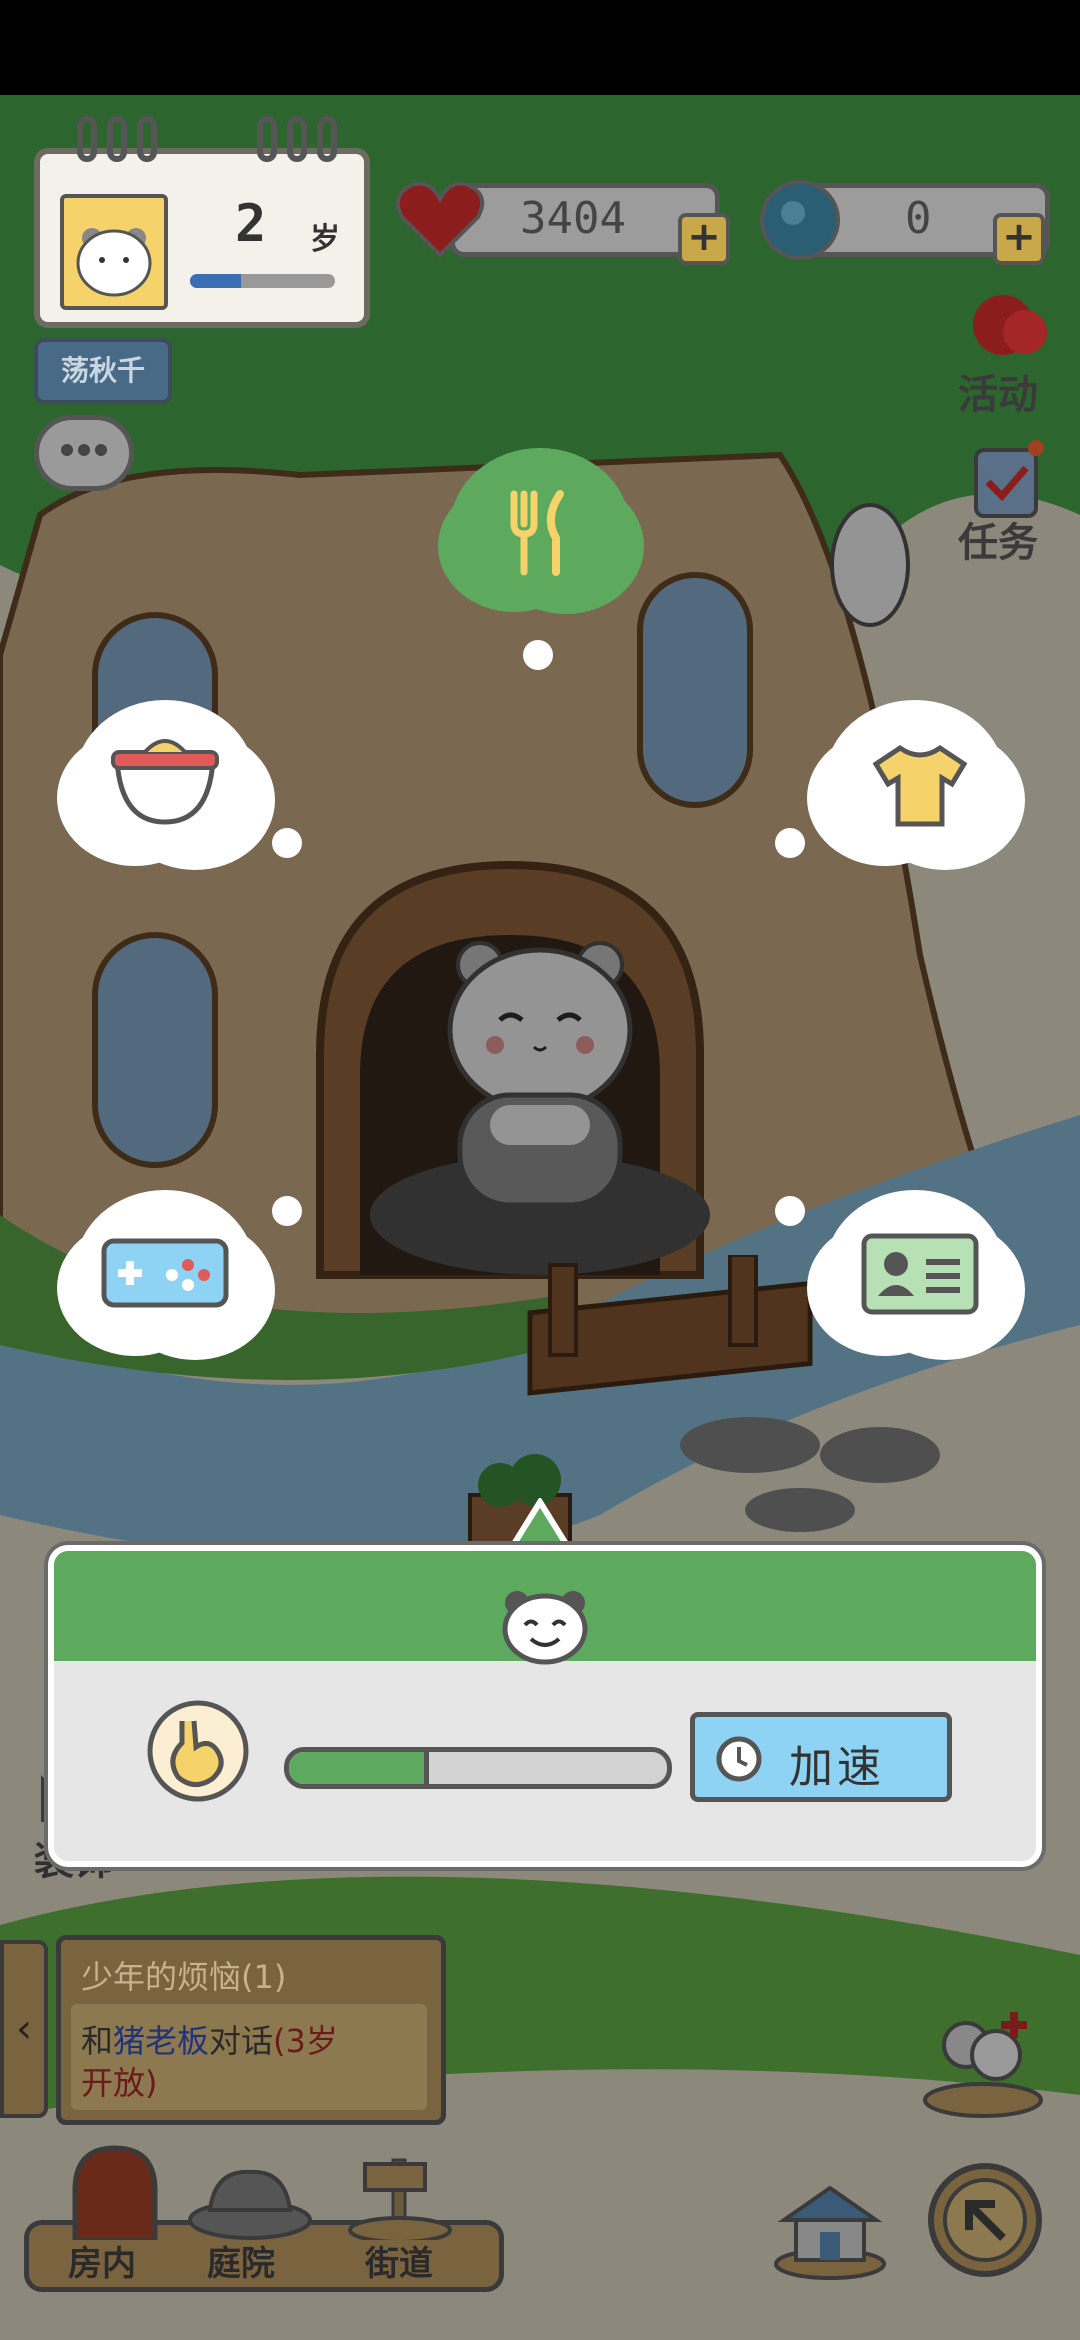 The width and height of the screenshot is (1080, 2340). What do you see at coordinates (305, 2041) in the screenshot?
I see `quest-unlock-note: (3岁` at bounding box center [305, 2041].